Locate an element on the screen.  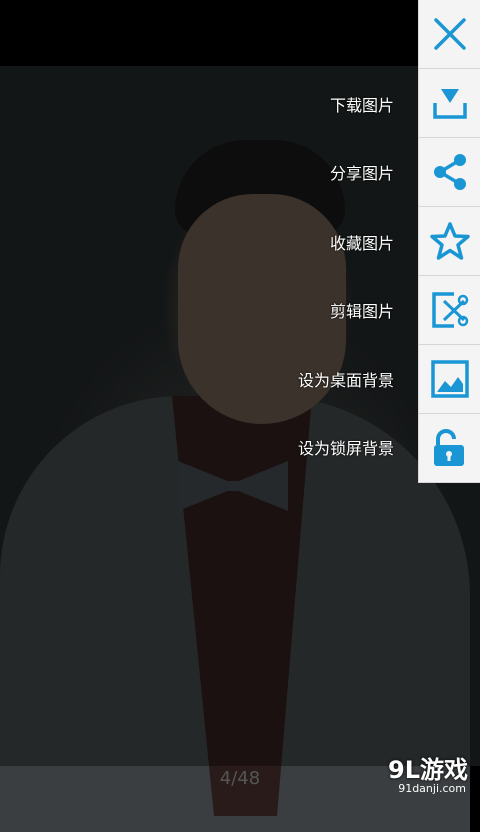
set-wallpaper-button is located at coordinates (449, 379).